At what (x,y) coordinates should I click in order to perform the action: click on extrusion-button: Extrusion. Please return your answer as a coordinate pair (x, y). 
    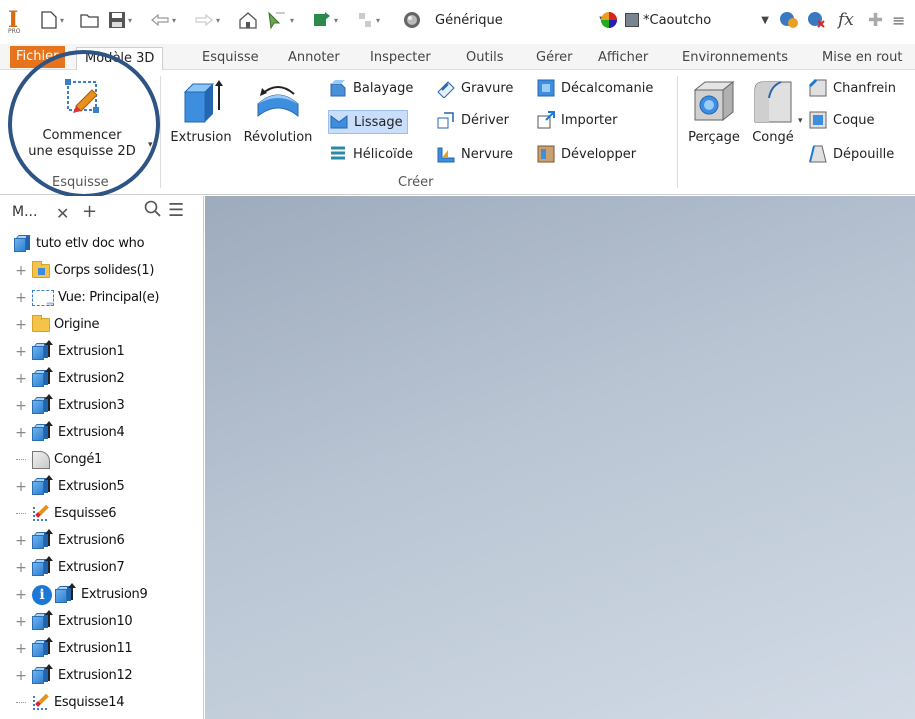
    Looking at the image, I should click on (201, 111).